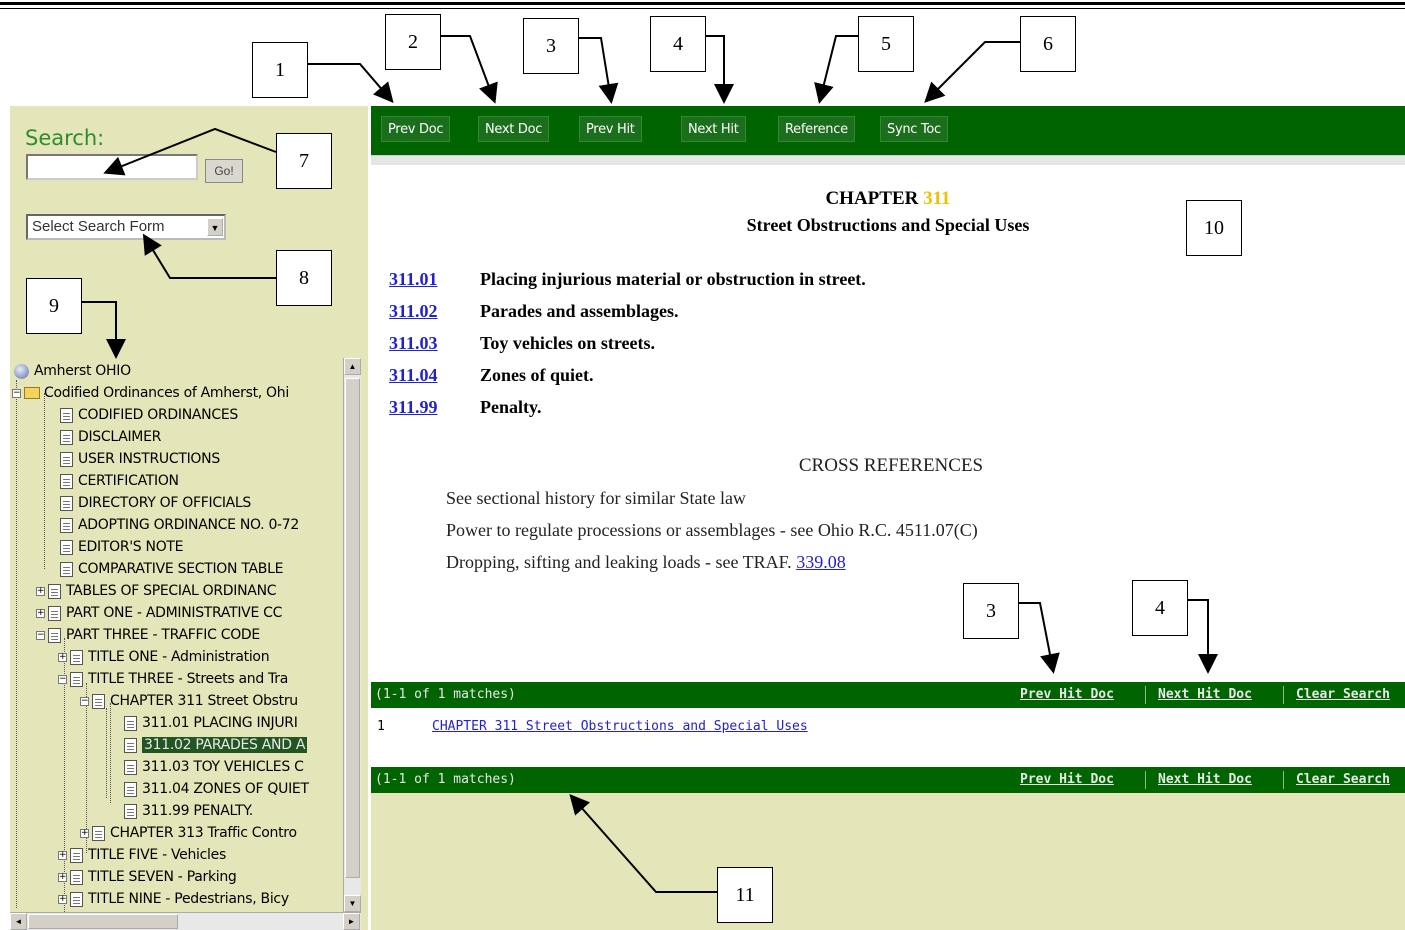 The width and height of the screenshot is (1405, 930). What do you see at coordinates (142, 855) in the screenshot?
I see `tree-item: + TITLE FIVE - Vehicles` at bounding box center [142, 855].